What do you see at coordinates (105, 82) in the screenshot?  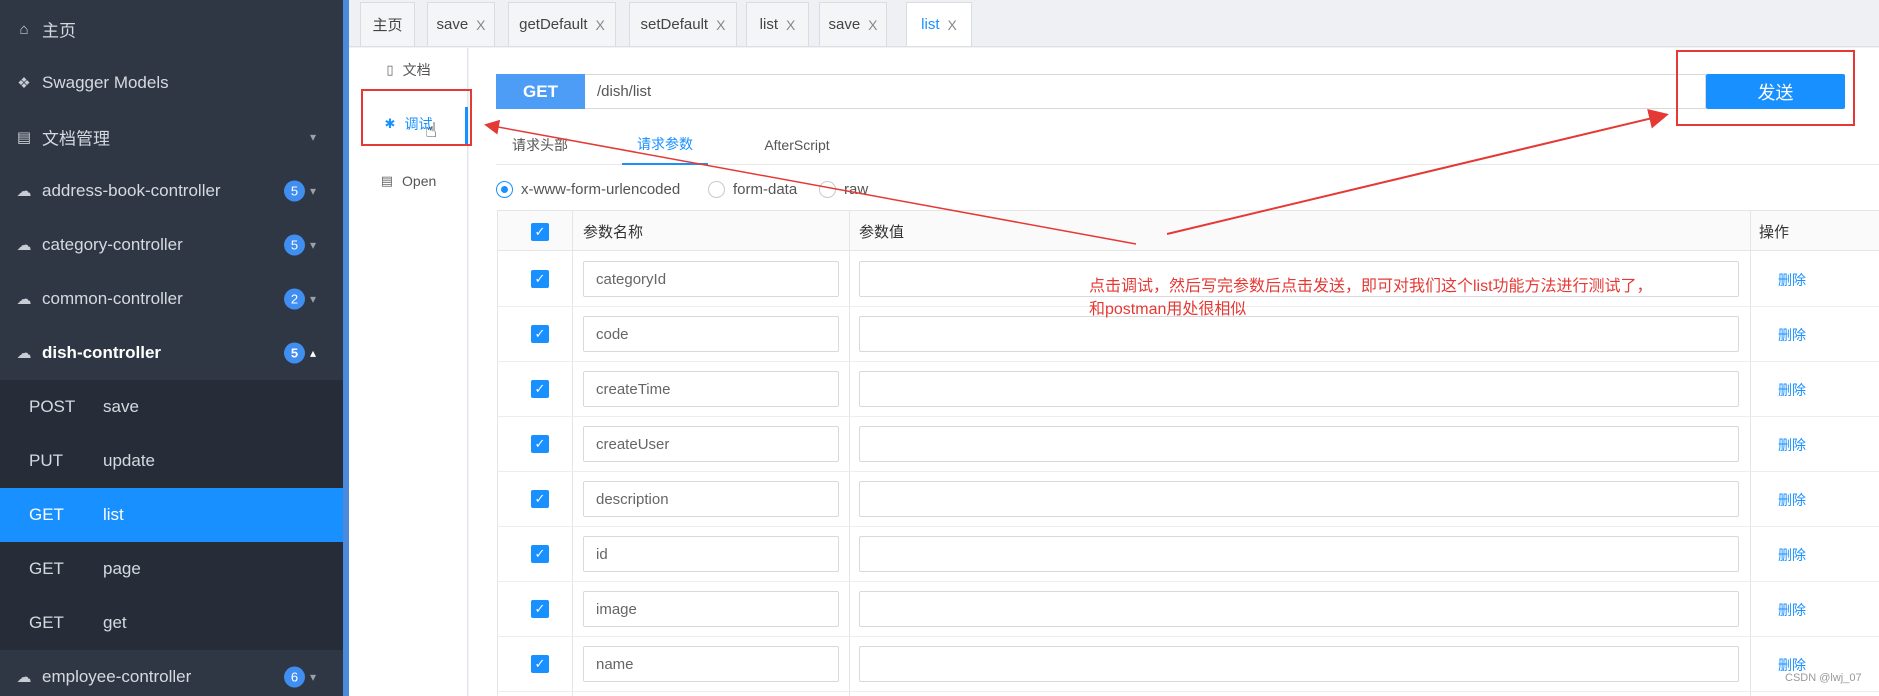 I see `sidebar-item-label: Swagger Models` at bounding box center [105, 82].